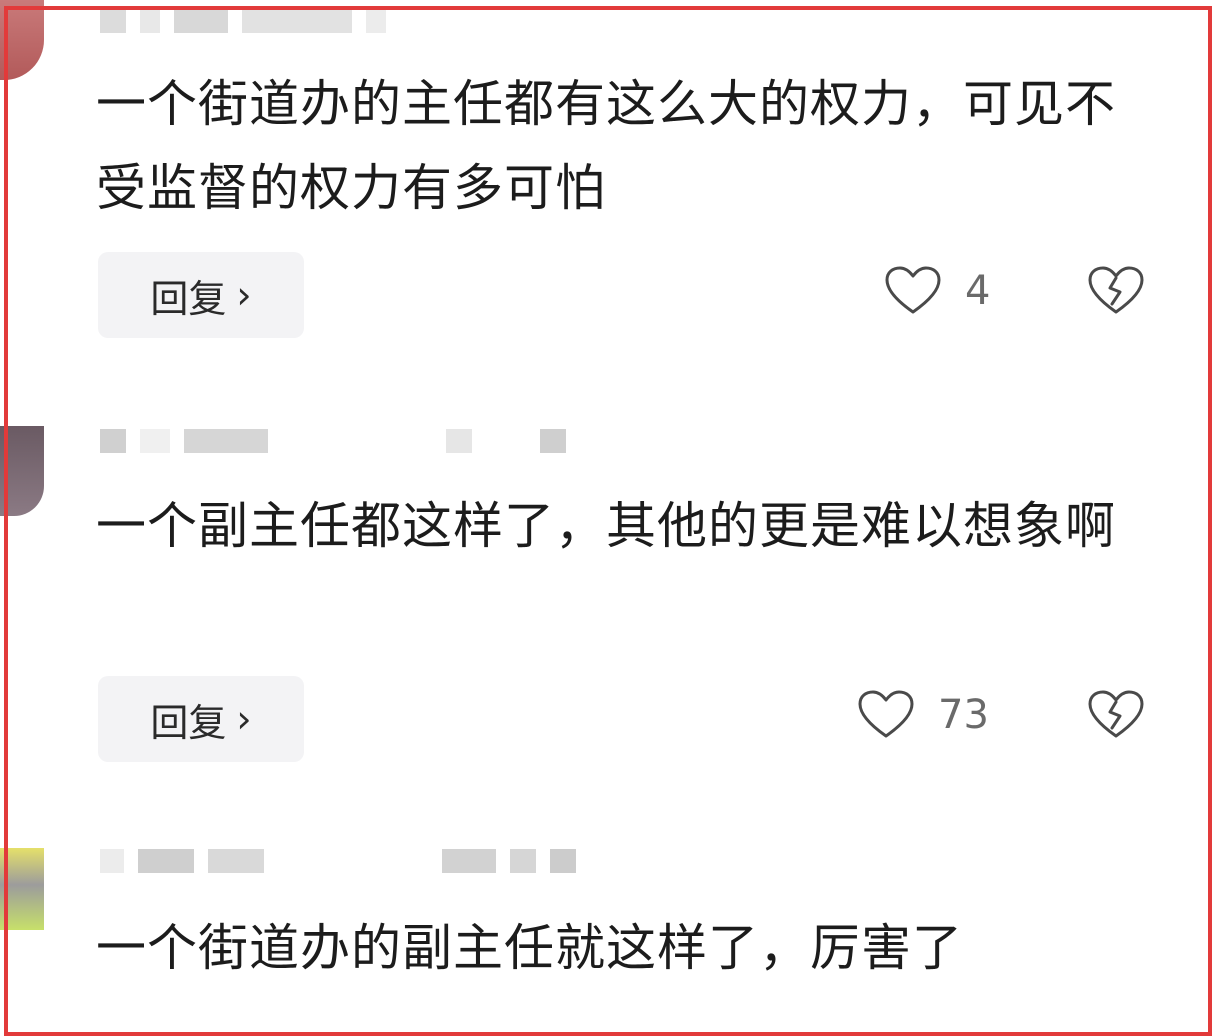  Describe the element at coordinates (606, 526) in the screenshot. I see `comment-text: 一个副主任都这样了，其他的更是难以想象啊` at that location.